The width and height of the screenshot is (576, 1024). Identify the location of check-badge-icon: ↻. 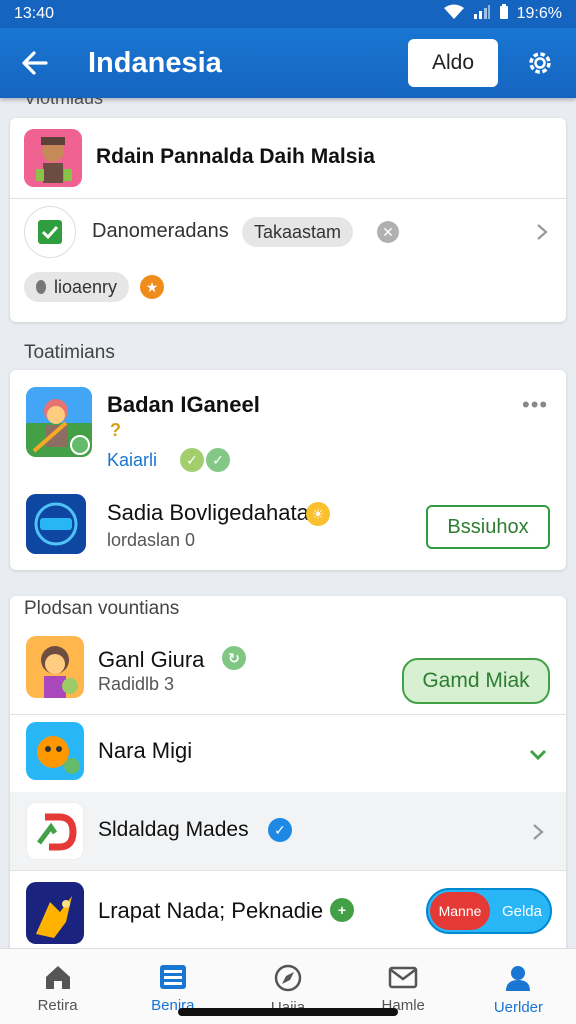
(234, 658).